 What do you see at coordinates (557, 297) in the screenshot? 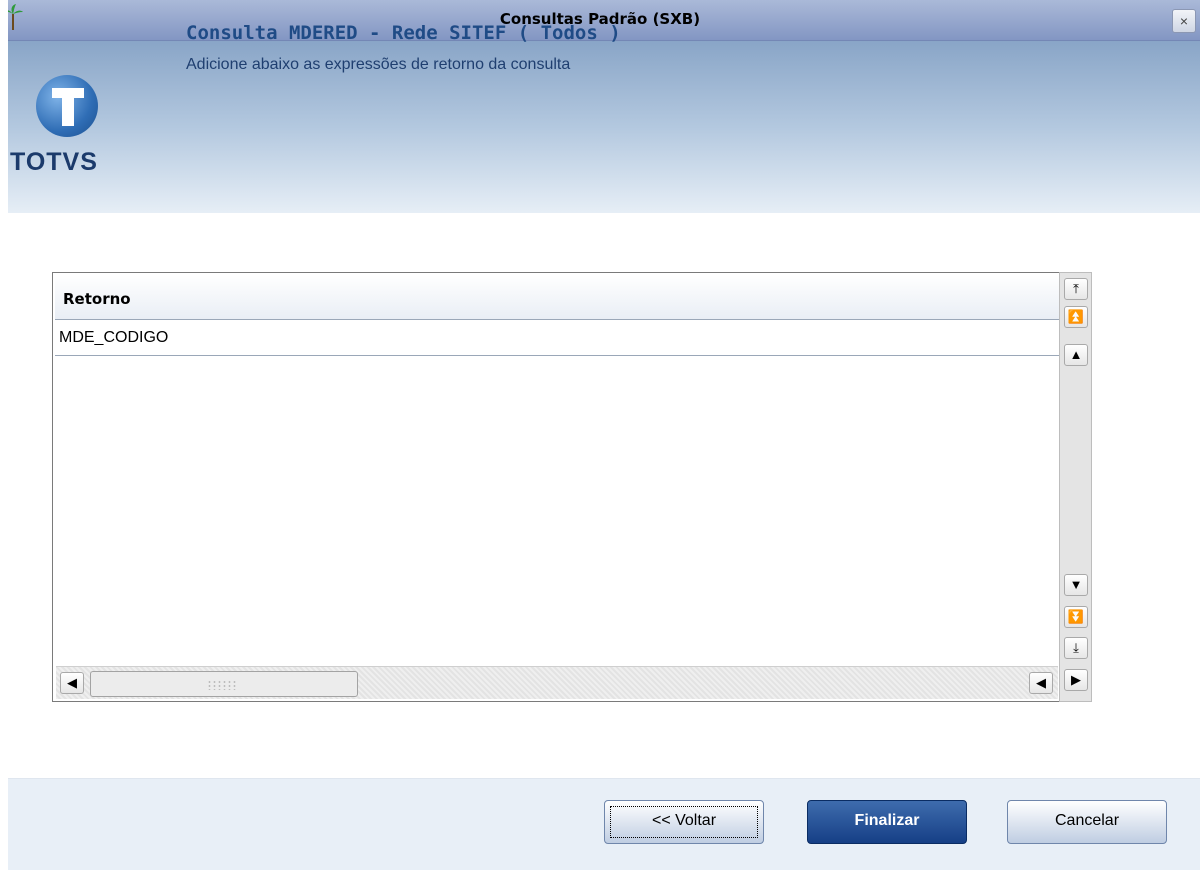
I see `column-header-retorno: Retorno` at bounding box center [557, 297].